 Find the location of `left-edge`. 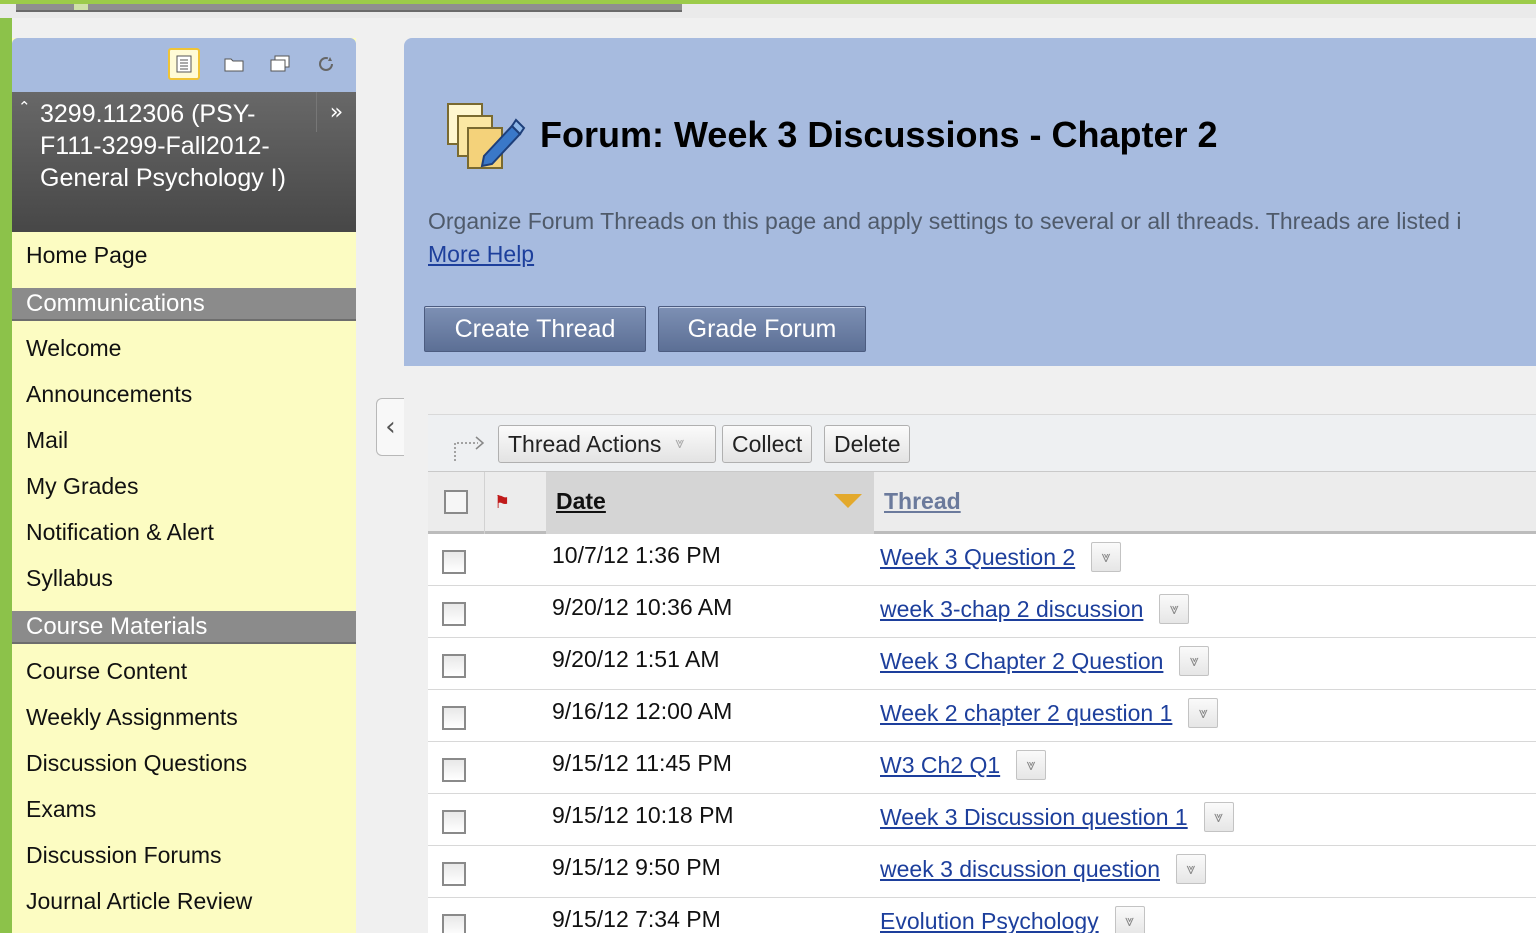

left-edge is located at coordinates (6, 475).